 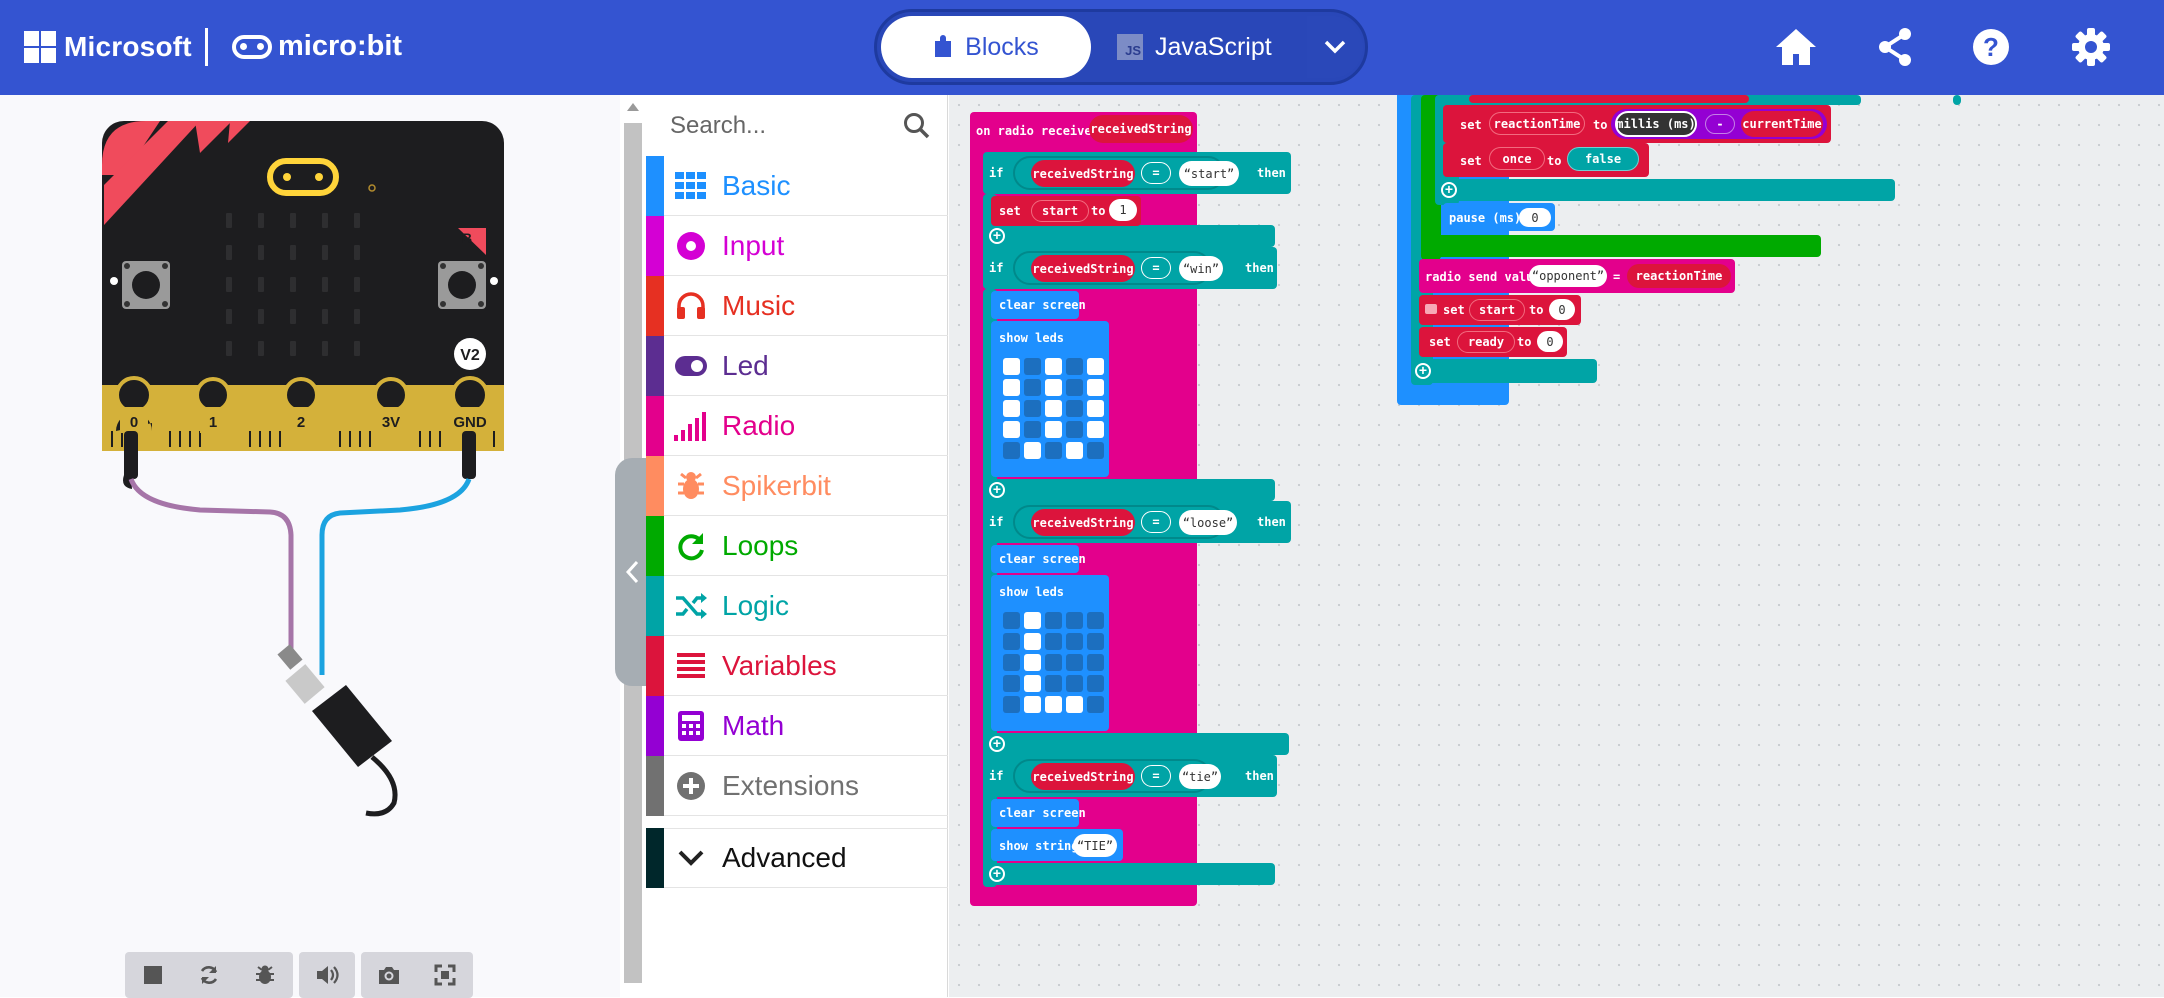 I want to click on pin-0-label: 0, so click(x=134, y=422).